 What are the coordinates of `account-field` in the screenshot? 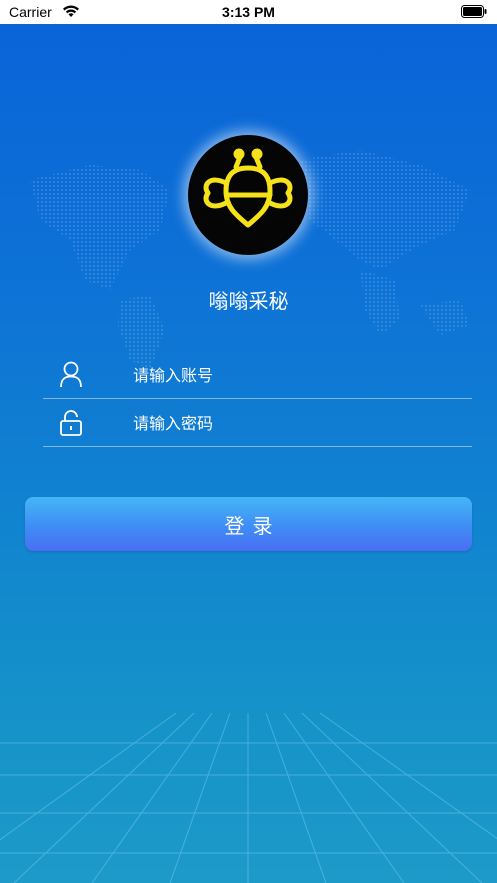 It's located at (257, 375).